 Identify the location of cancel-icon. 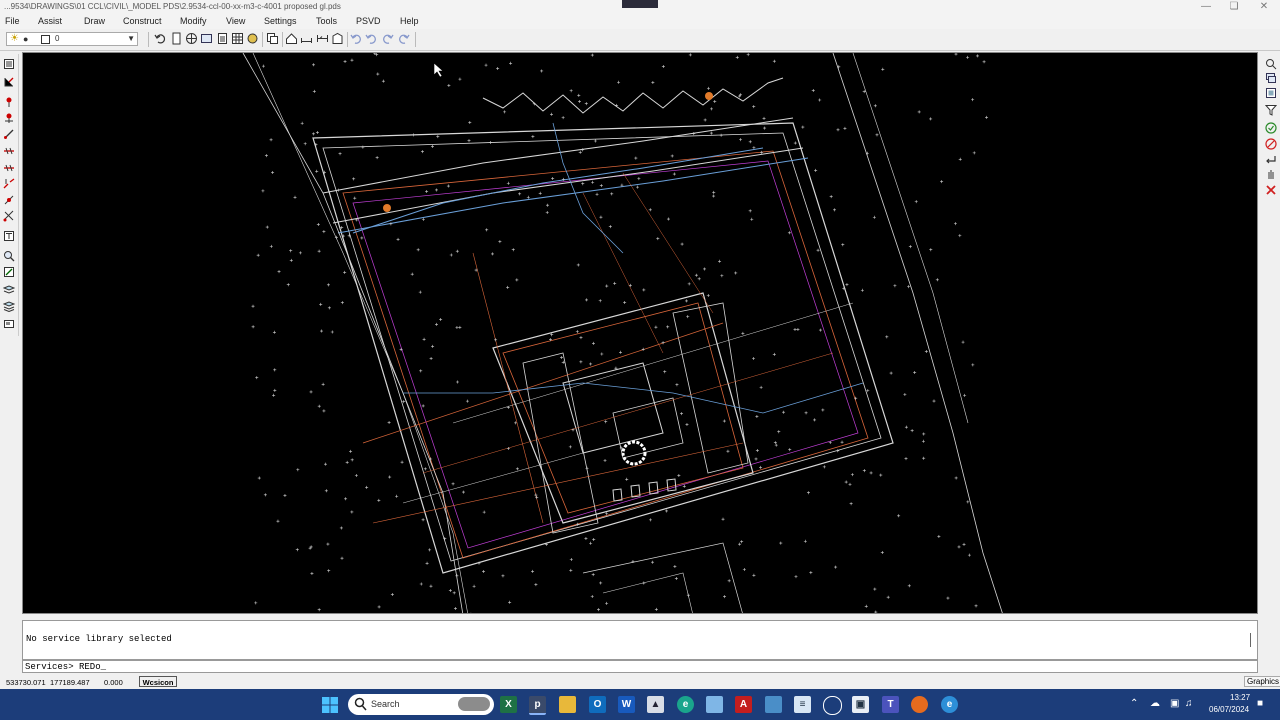
(1271, 144).